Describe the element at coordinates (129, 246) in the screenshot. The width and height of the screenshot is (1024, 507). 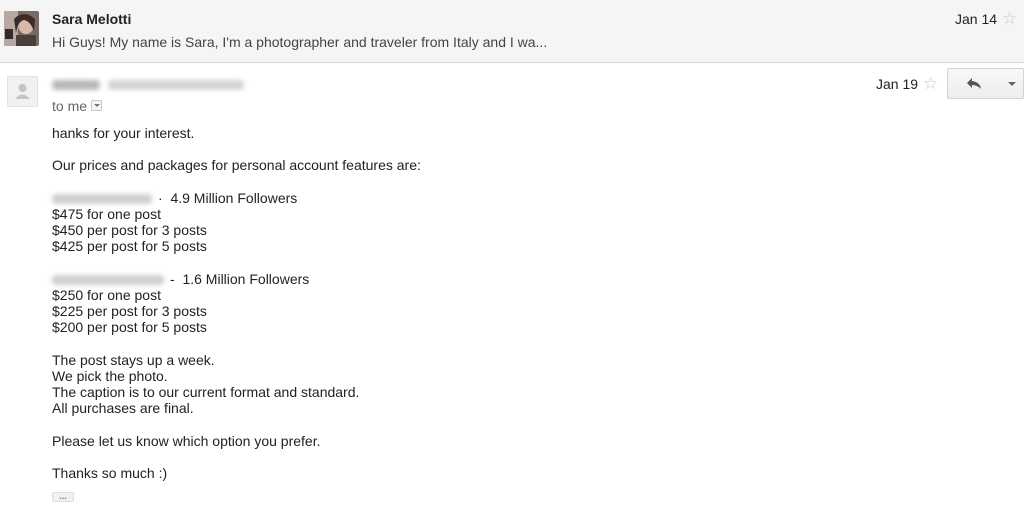
I see `price-line: $425 per post for 5 posts` at that location.